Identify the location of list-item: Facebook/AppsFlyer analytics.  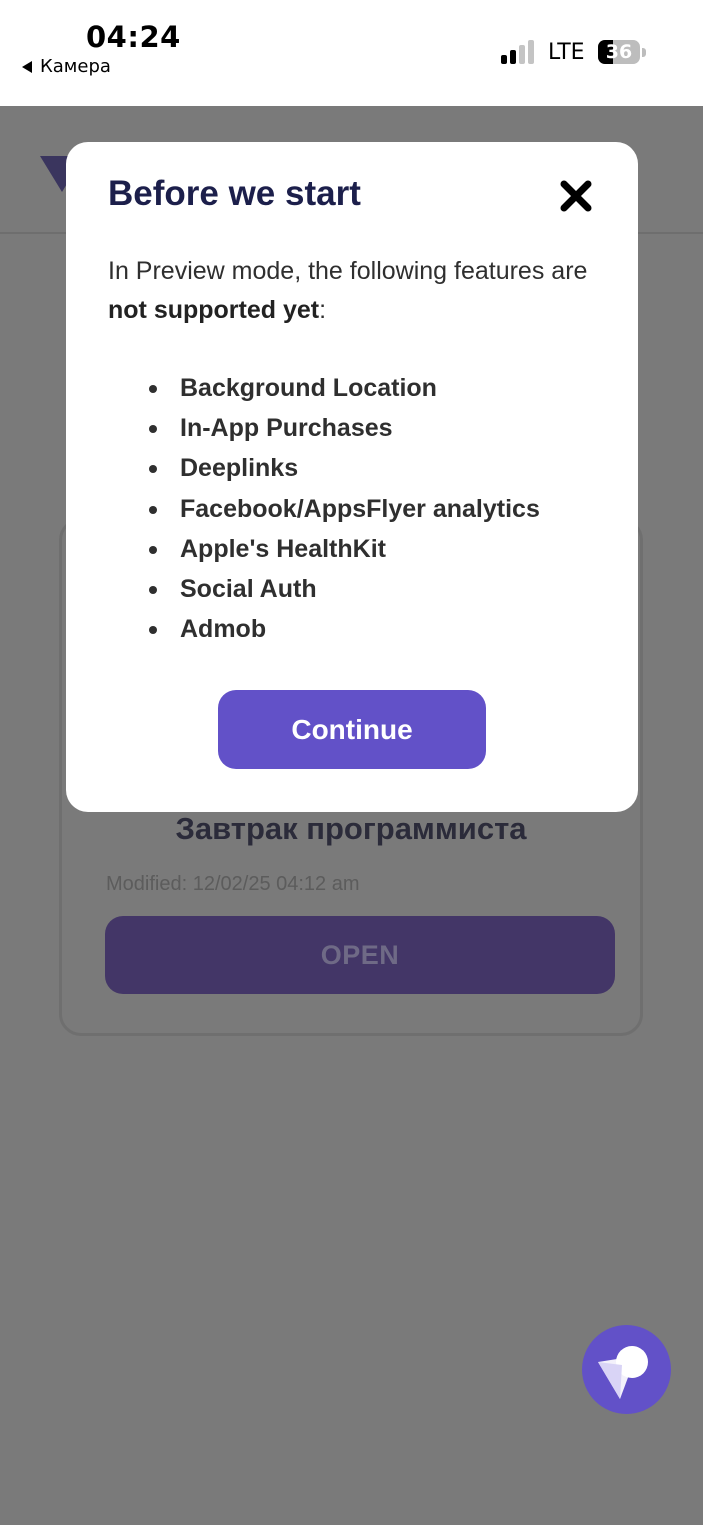
(343, 509).